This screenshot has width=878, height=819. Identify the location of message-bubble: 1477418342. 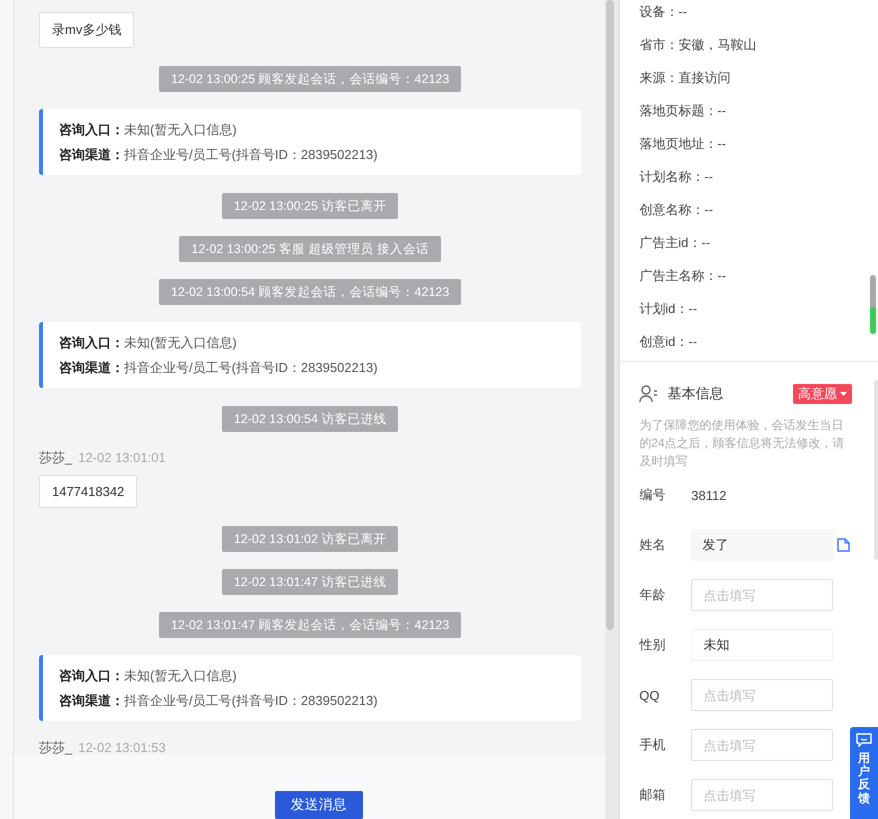
(88, 491).